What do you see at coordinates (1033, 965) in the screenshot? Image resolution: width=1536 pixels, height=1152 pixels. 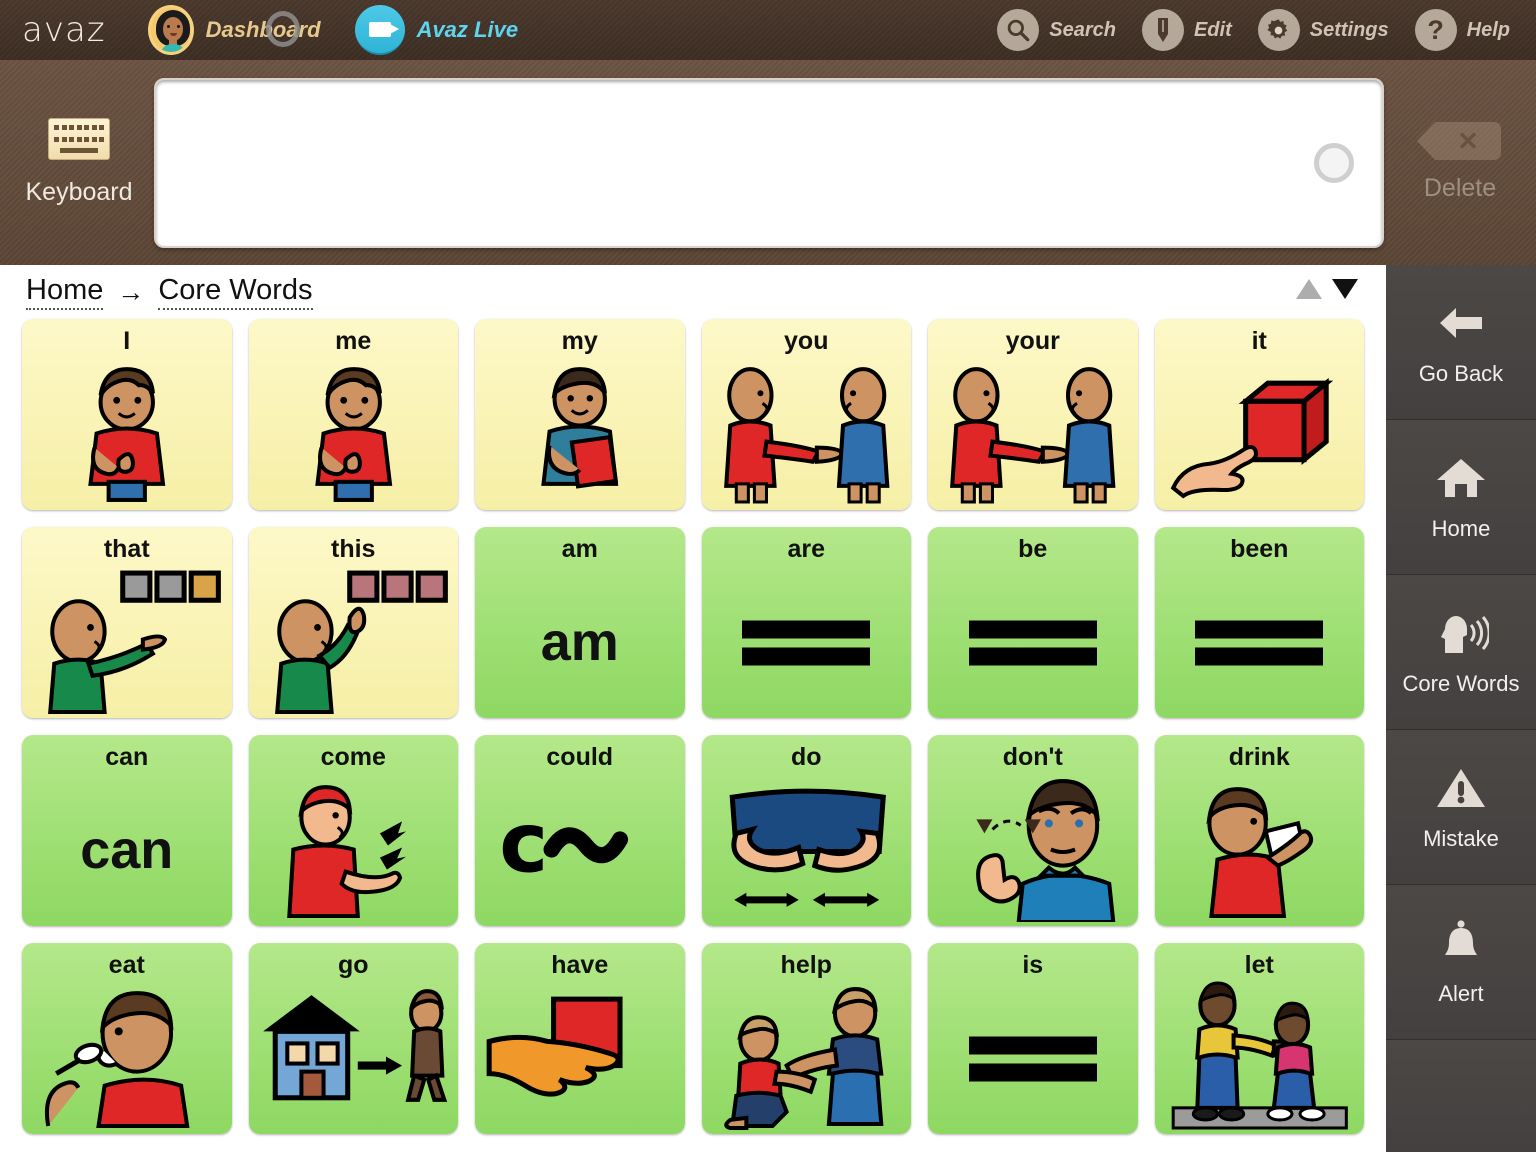 I see `symbol-label: is` at bounding box center [1033, 965].